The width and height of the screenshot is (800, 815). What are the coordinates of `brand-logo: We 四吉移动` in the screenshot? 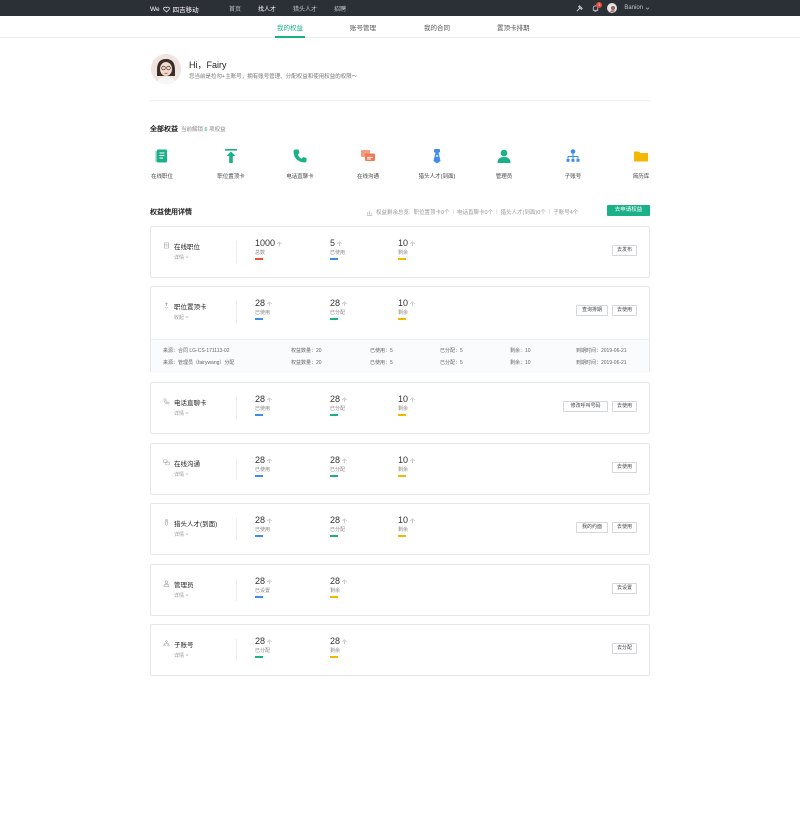 It's located at (174, 9).